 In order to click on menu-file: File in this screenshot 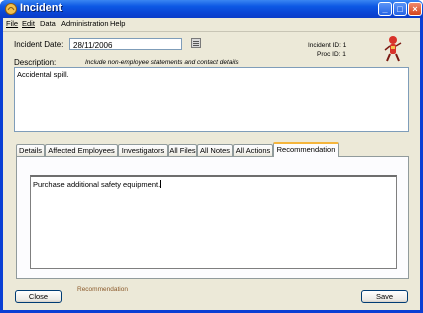, I will do `click(12, 23)`.